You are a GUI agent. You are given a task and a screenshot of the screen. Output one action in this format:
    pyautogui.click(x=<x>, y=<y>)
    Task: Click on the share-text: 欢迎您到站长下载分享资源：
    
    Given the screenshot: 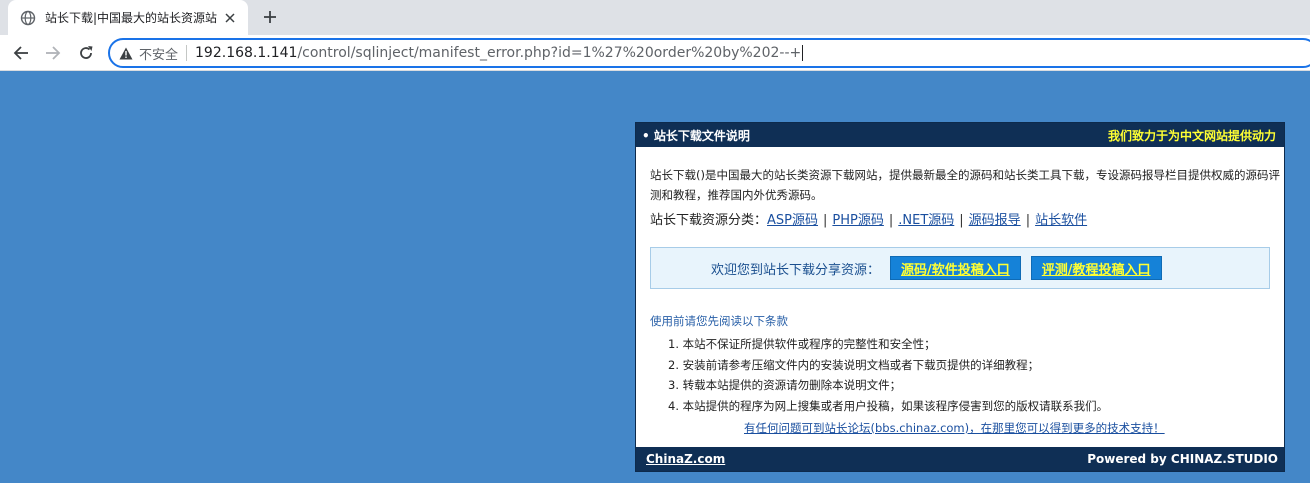 What is the action you would take?
    pyautogui.click(x=796, y=270)
    